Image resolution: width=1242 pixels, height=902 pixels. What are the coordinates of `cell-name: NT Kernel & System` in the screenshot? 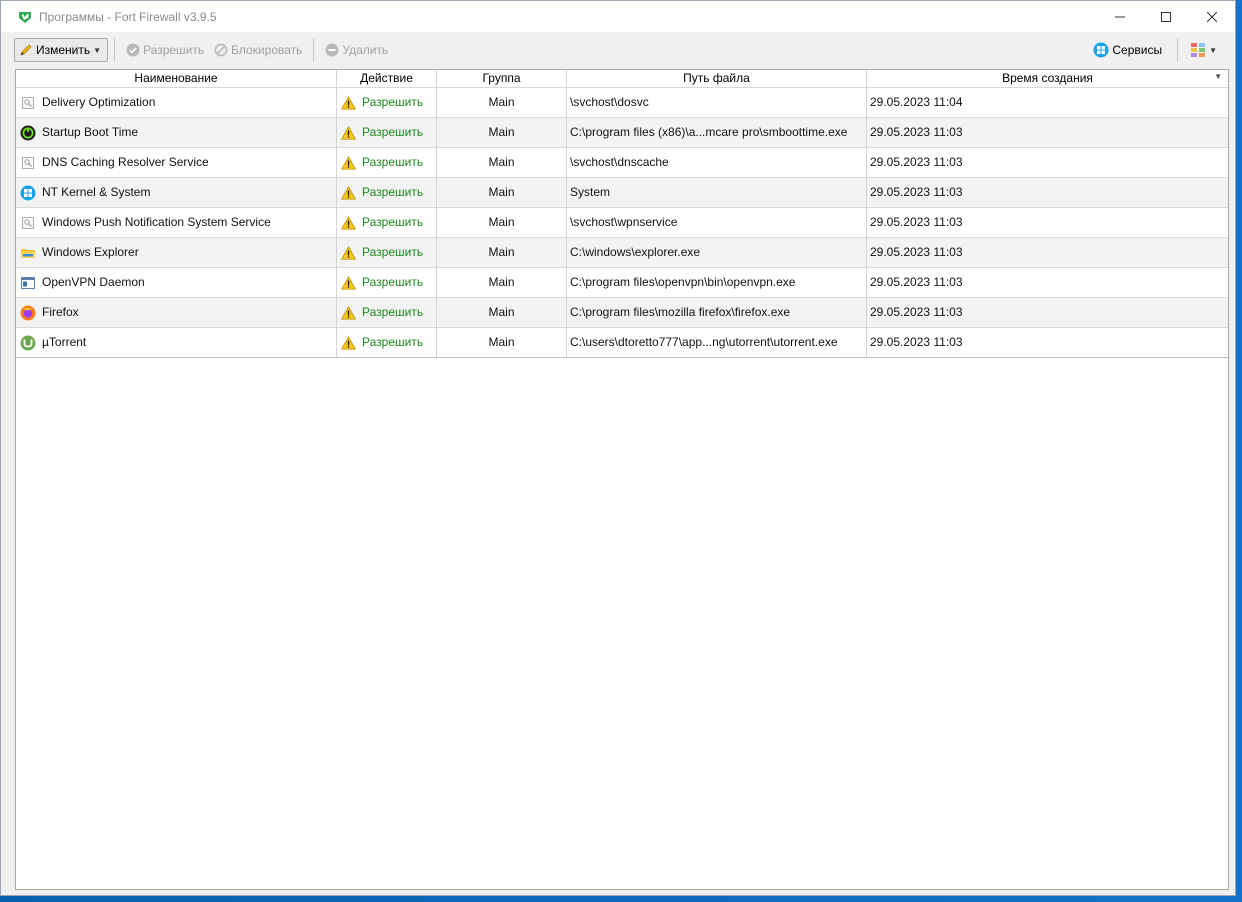 It's located at (176, 192).